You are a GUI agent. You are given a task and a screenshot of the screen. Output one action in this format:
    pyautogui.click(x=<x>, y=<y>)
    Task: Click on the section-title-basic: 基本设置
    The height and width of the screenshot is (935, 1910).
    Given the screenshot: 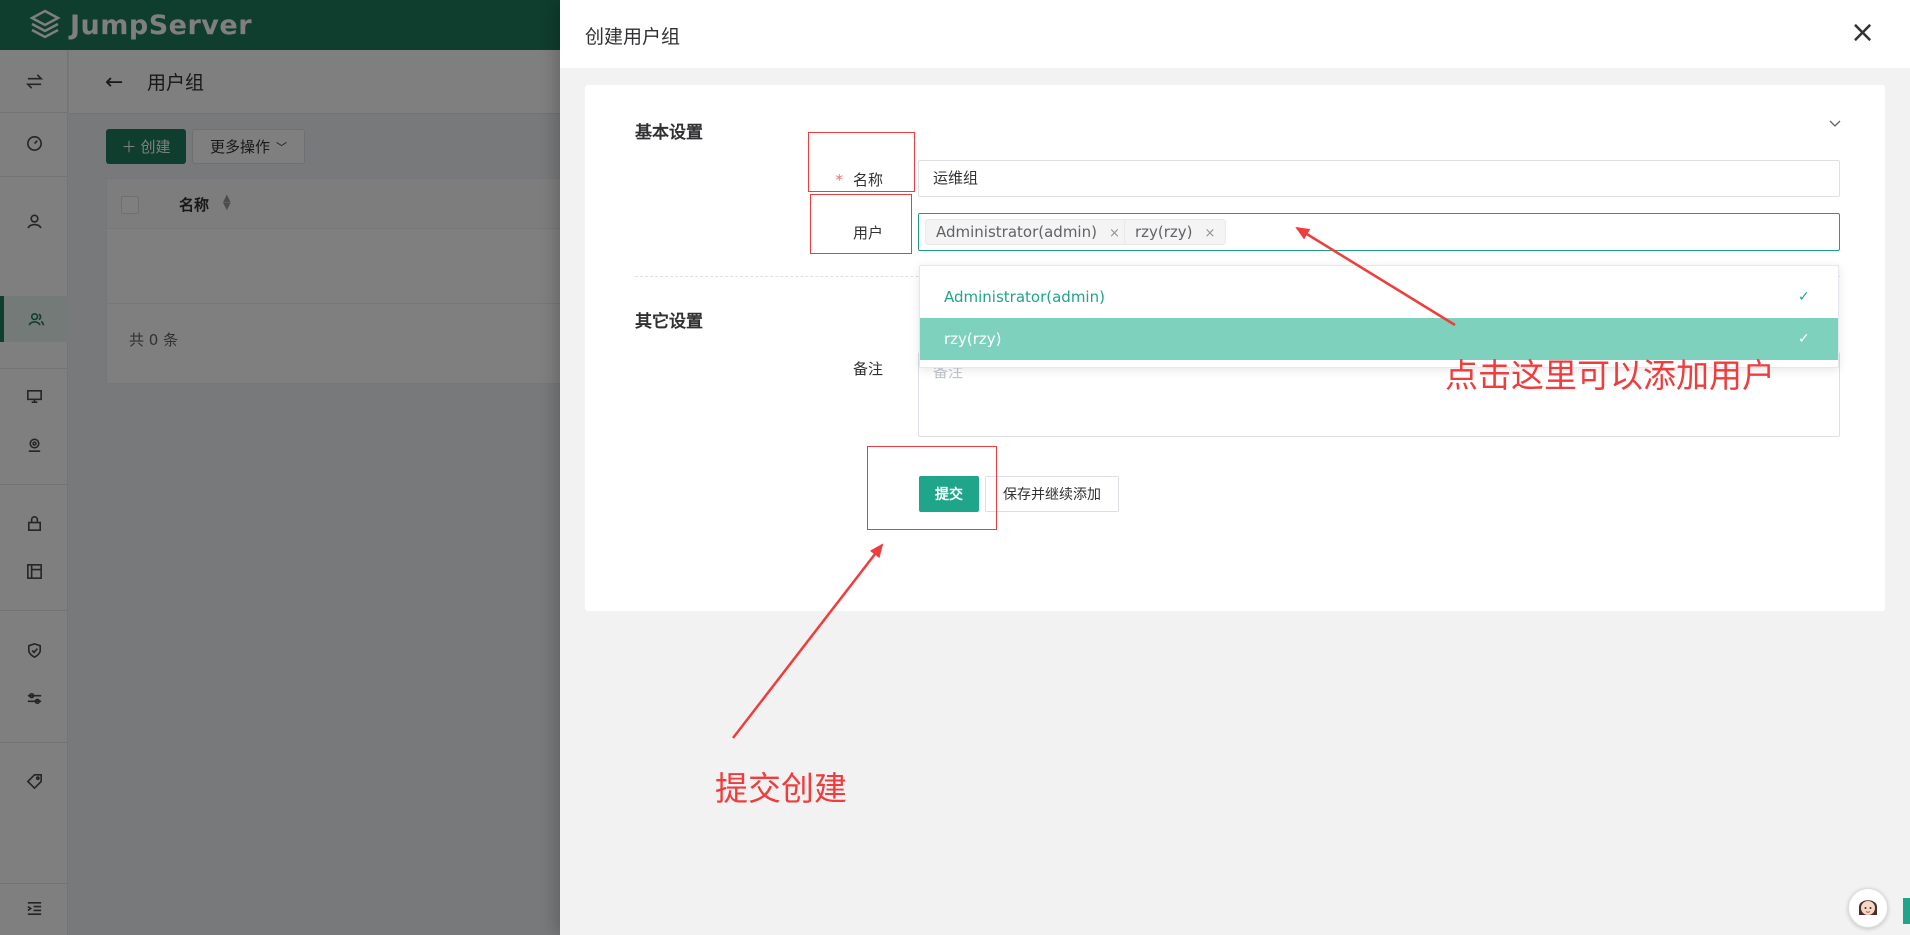 What is the action you would take?
    pyautogui.click(x=669, y=133)
    